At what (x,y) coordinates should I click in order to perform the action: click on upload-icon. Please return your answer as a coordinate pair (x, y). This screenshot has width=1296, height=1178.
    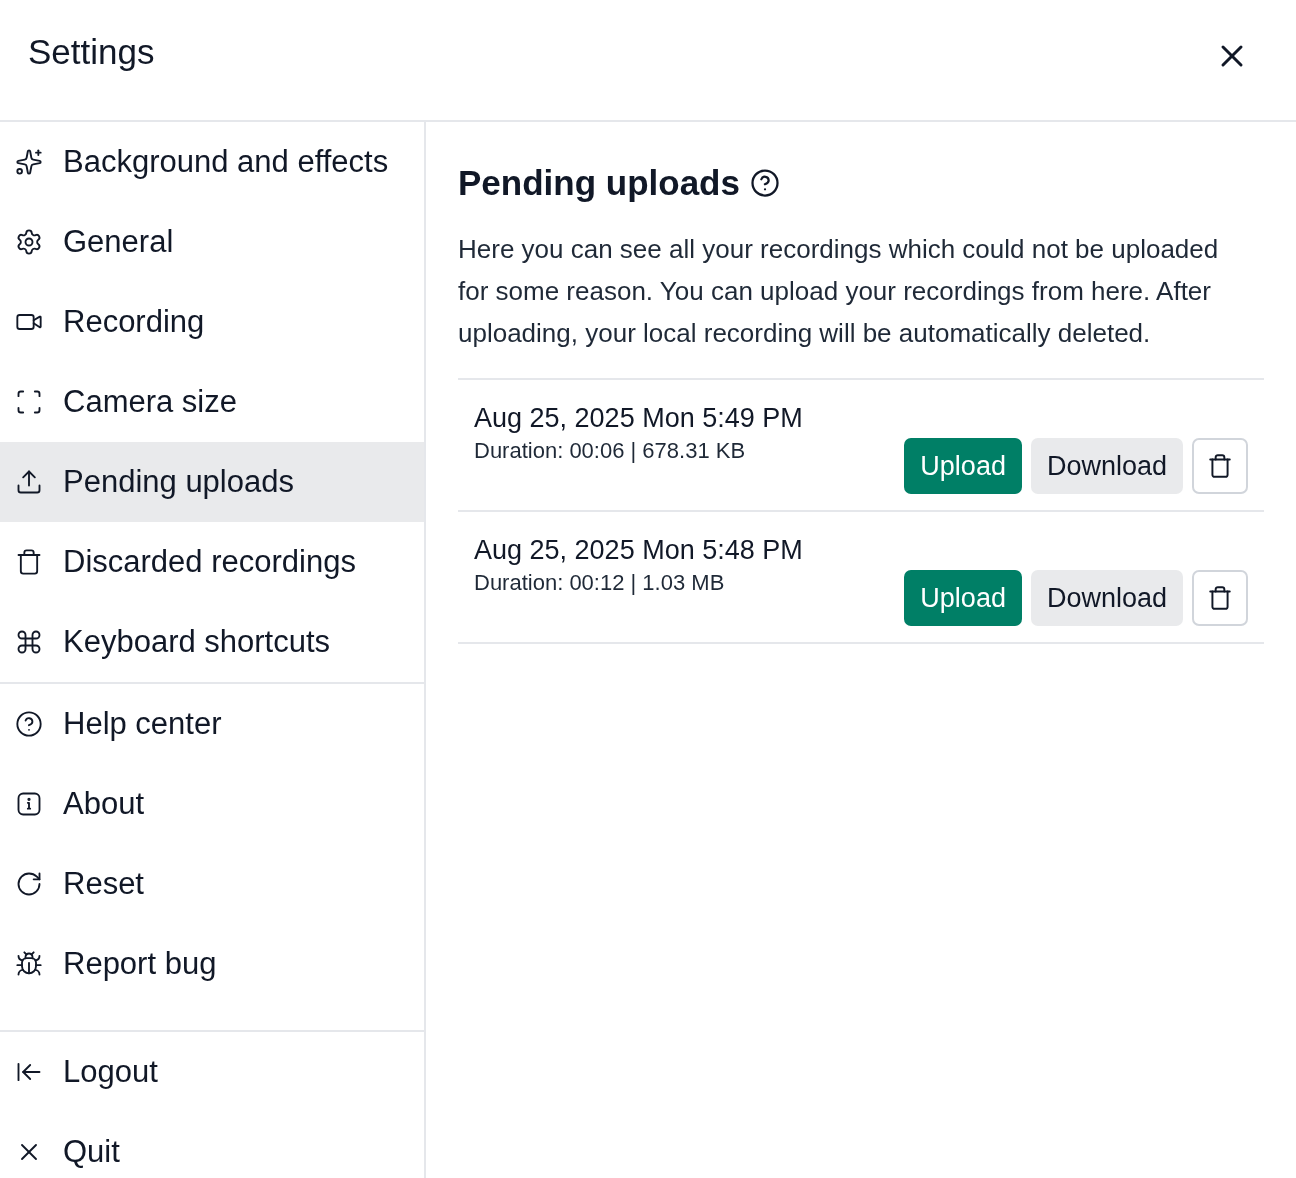
    Looking at the image, I should click on (29, 482).